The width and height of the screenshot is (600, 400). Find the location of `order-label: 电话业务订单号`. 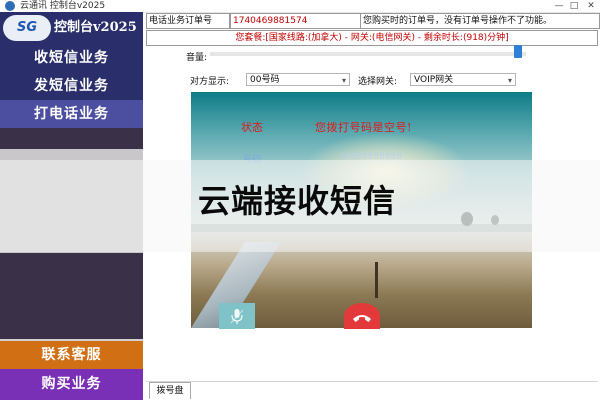

order-label: 电话业务订单号 is located at coordinates (188, 21).